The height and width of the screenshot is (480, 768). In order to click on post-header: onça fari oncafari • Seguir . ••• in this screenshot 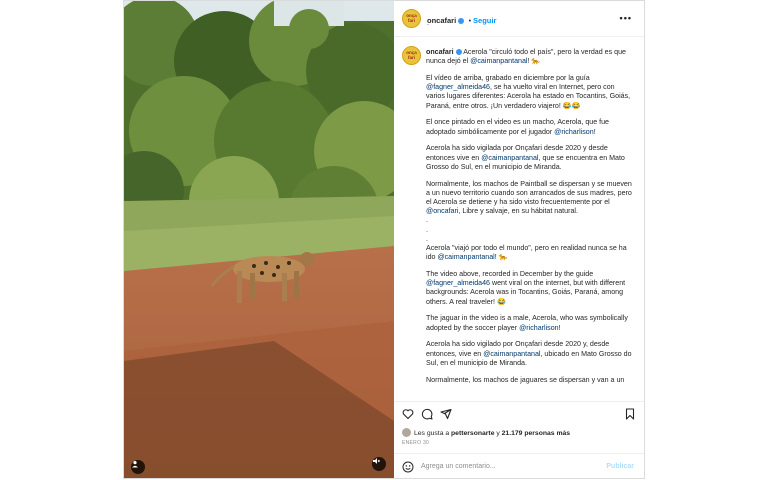, I will do `click(519, 19)`.